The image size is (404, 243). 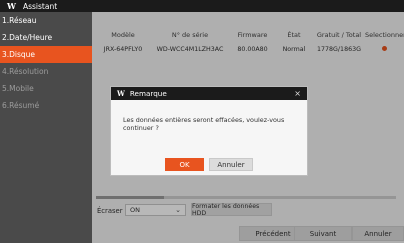 I want to click on close-icon: ×, so click(x=297, y=93).